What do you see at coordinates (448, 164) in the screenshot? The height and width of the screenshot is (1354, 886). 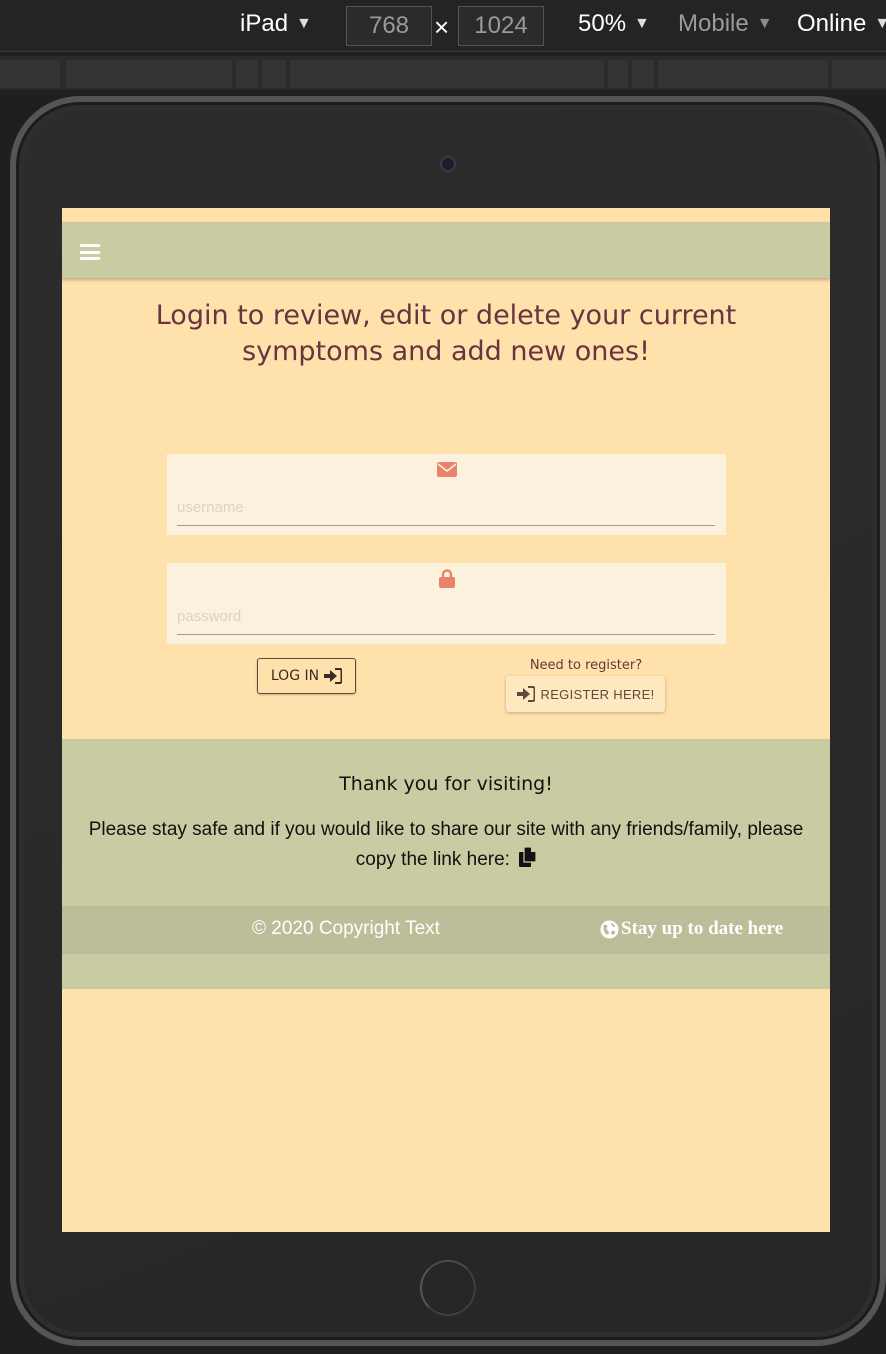 I see `camera-icon` at bounding box center [448, 164].